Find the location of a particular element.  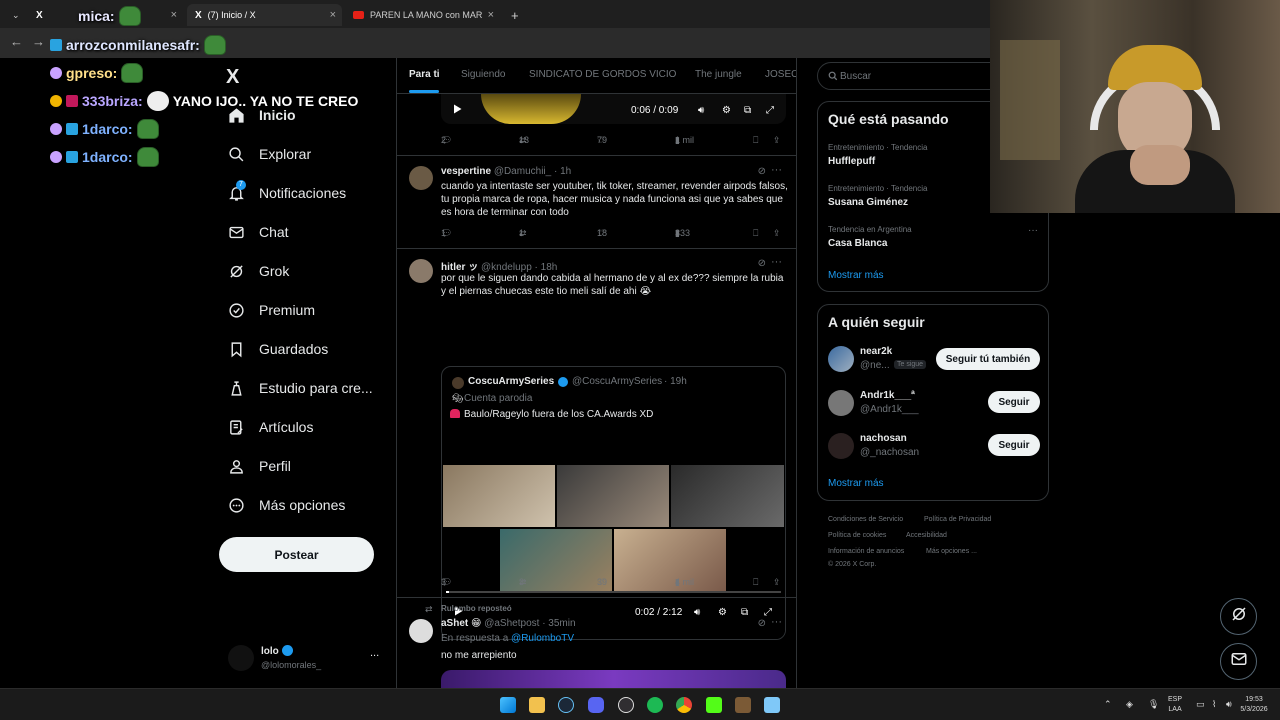

reply-button: 💬︎ 2 is located at coordinates (446, 140).